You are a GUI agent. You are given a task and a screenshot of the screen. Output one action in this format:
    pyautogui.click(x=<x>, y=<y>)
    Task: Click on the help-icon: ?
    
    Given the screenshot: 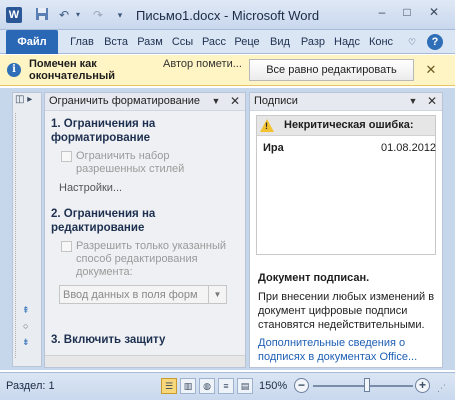 What is the action you would take?
    pyautogui.click(x=435, y=42)
    